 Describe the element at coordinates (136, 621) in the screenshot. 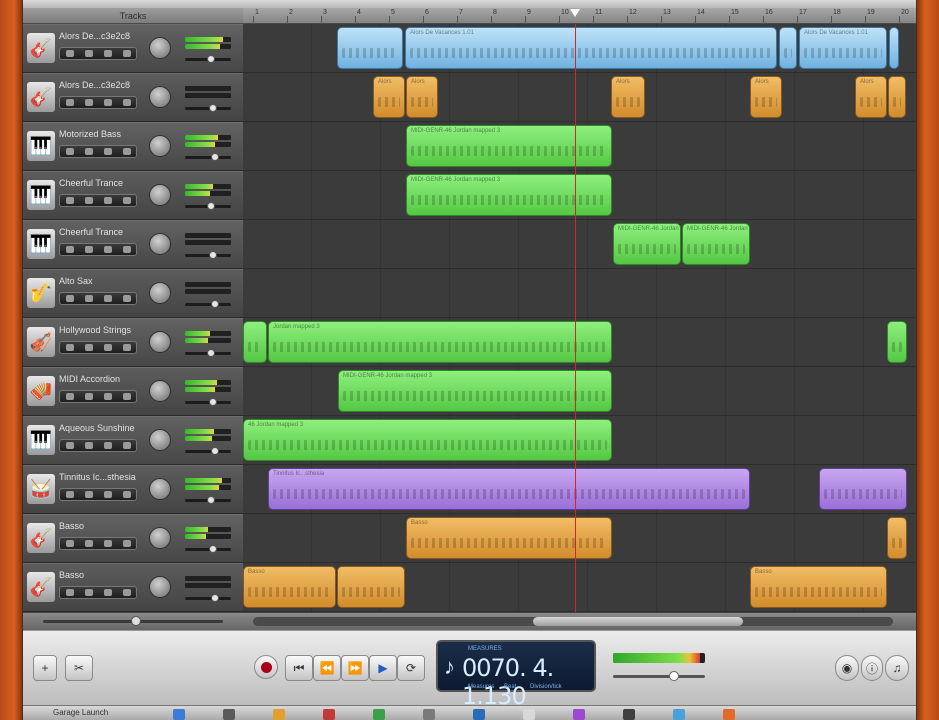

I see `zoom-slider-thumb` at that location.